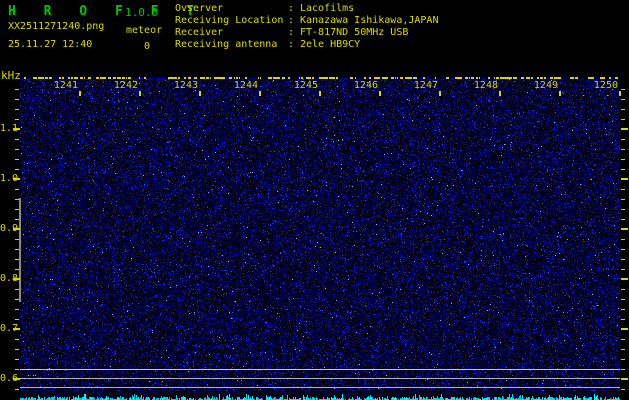 This screenshot has width=629, height=400. I want to click on time-tick-label: 1250, so click(605, 85).